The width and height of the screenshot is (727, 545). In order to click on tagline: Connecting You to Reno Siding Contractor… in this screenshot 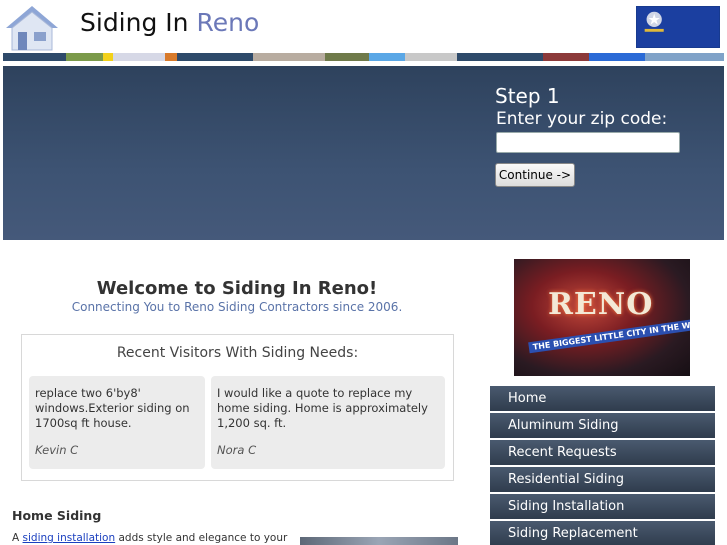, I will do `click(237, 307)`.